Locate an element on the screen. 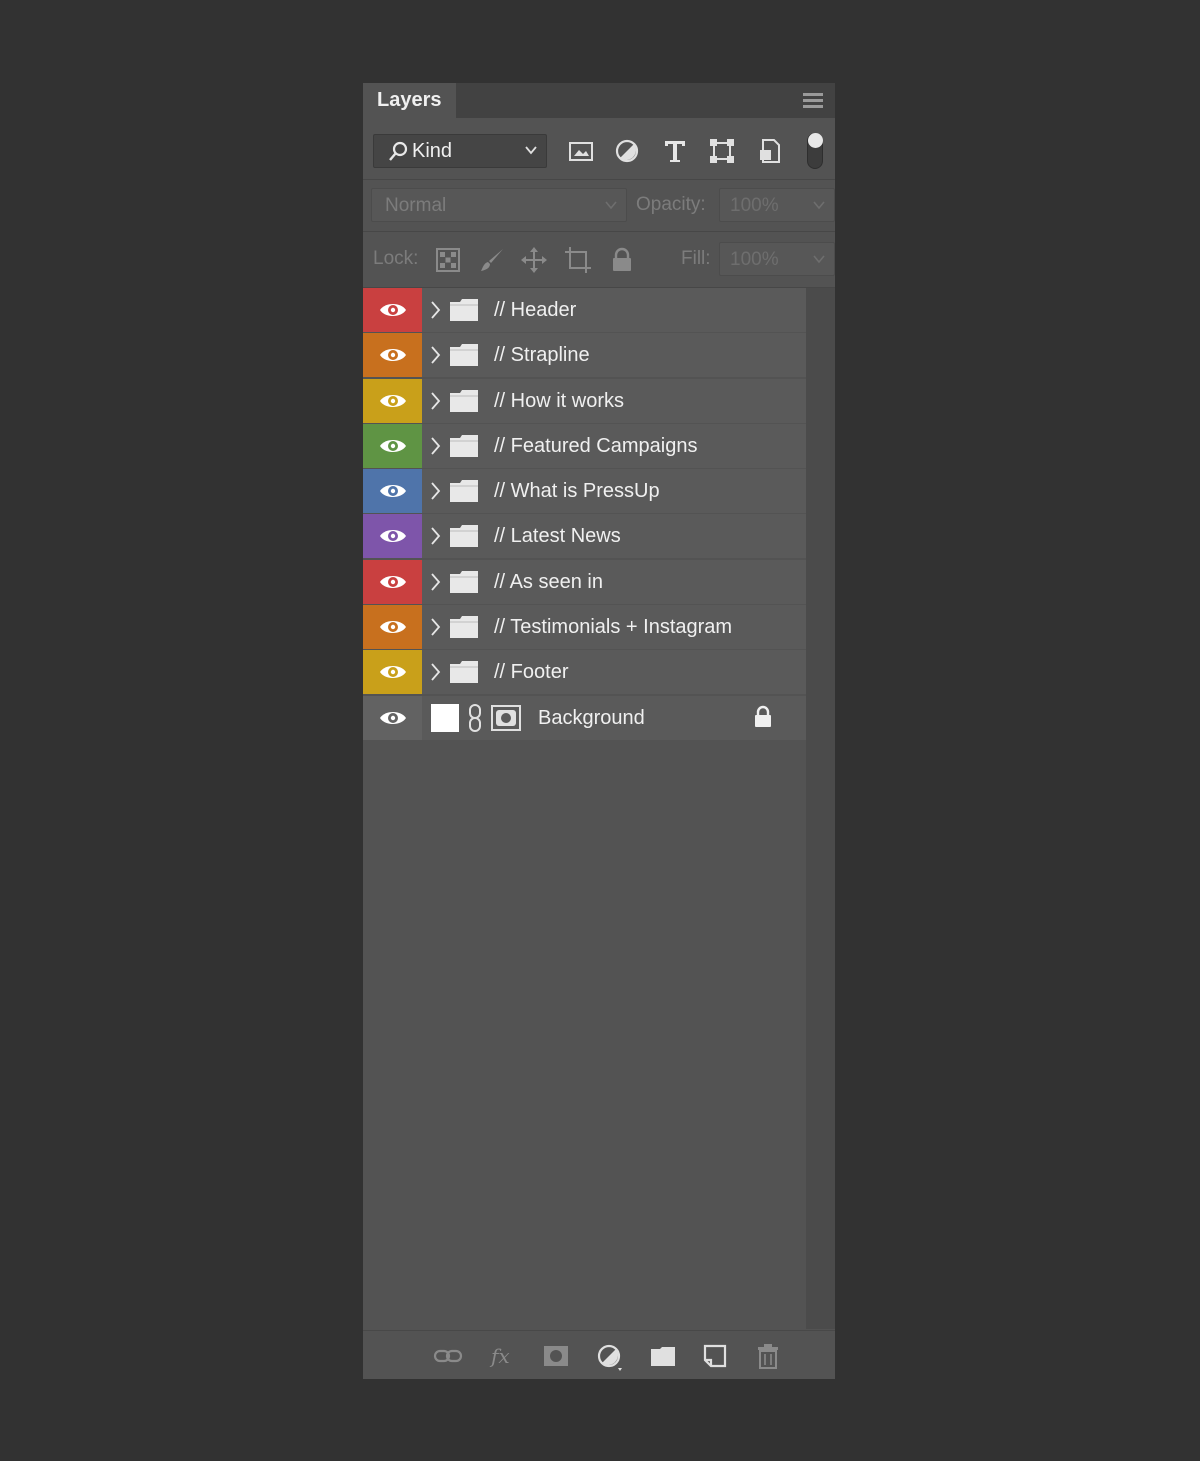 This screenshot has width=1200, height=1461. layers-scrollbar is located at coordinates (820, 808).